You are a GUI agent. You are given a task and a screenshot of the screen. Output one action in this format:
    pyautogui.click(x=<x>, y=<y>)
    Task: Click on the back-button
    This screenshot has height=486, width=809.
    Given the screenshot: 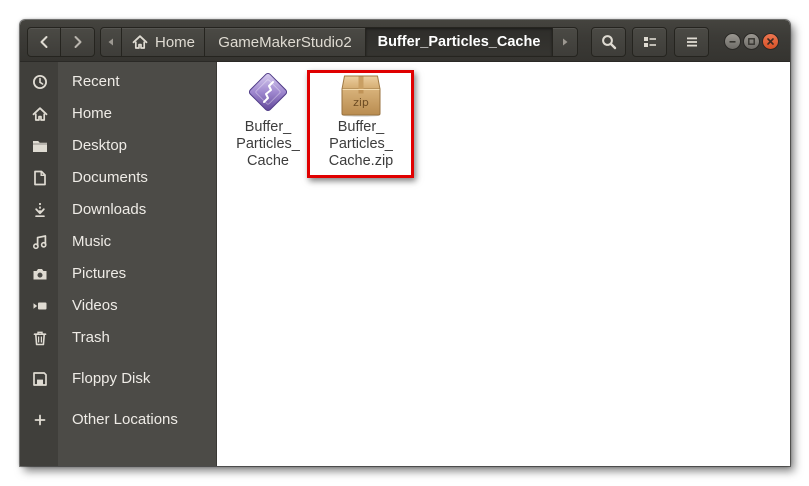 What is the action you would take?
    pyautogui.click(x=44, y=42)
    